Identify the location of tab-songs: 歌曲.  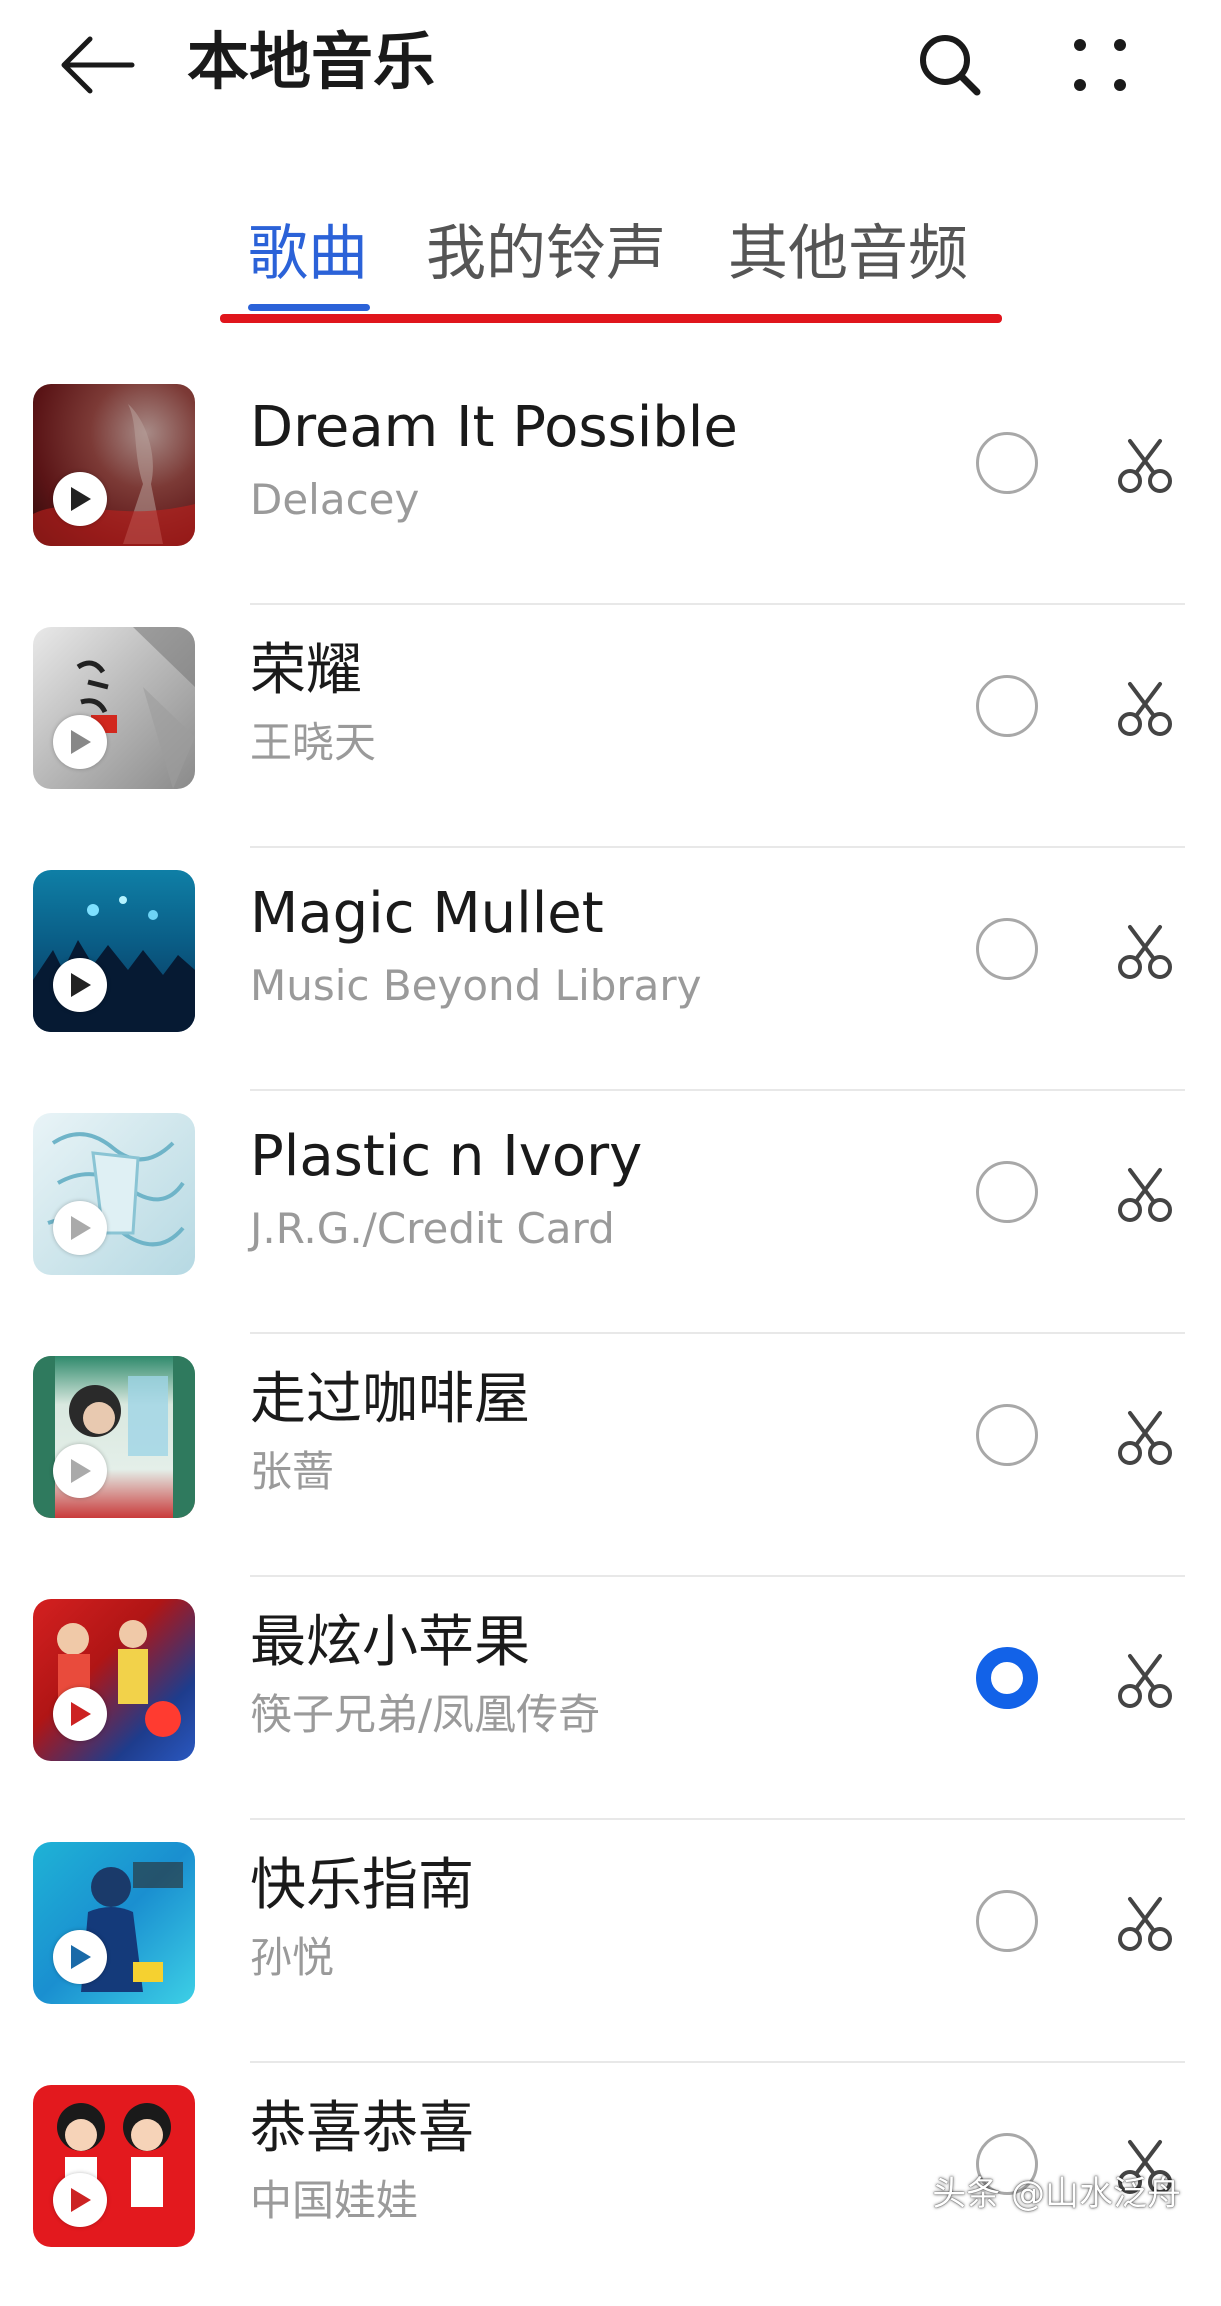
(308, 254).